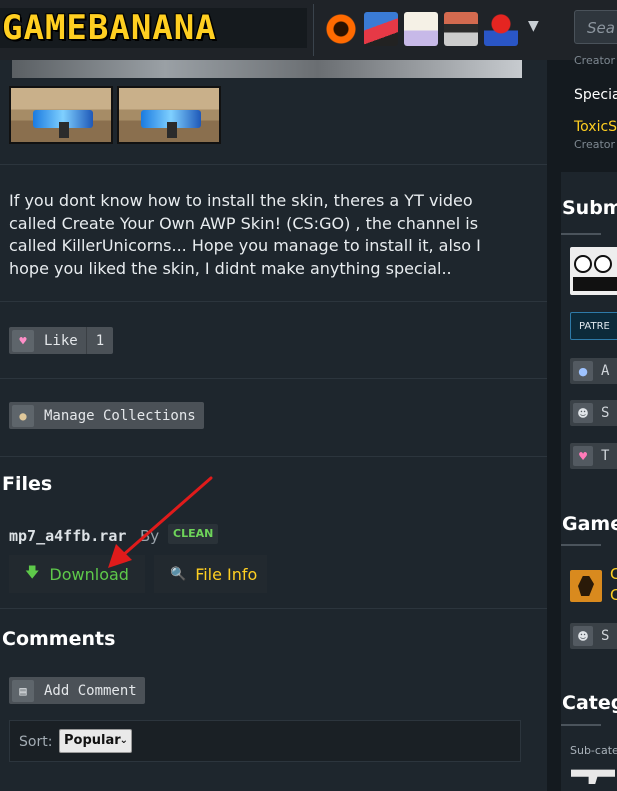 The image size is (617, 791). What do you see at coordinates (32, 573) in the screenshot?
I see `download-arrow-icon: 🡇` at bounding box center [32, 573].